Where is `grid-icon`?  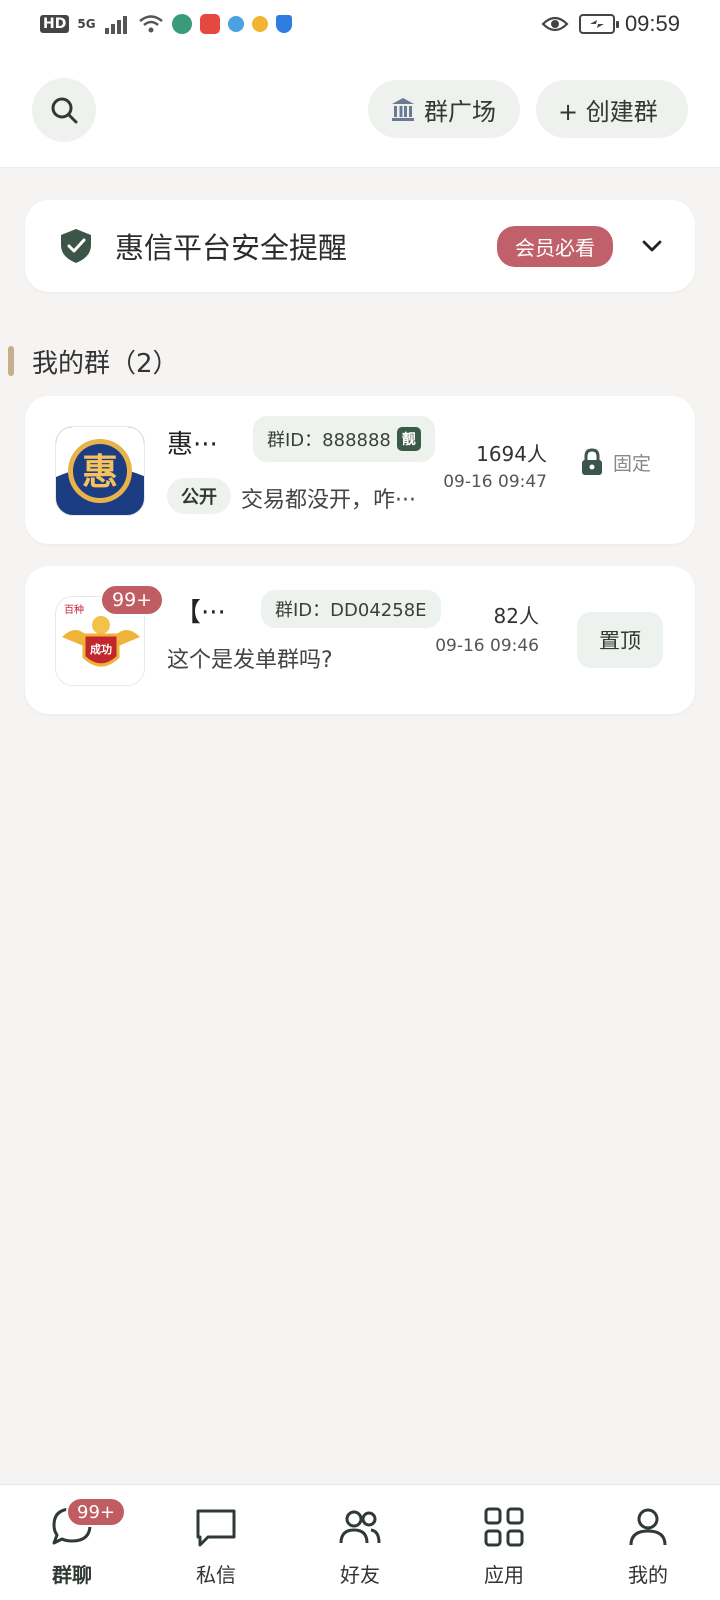 grid-icon is located at coordinates (504, 1527).